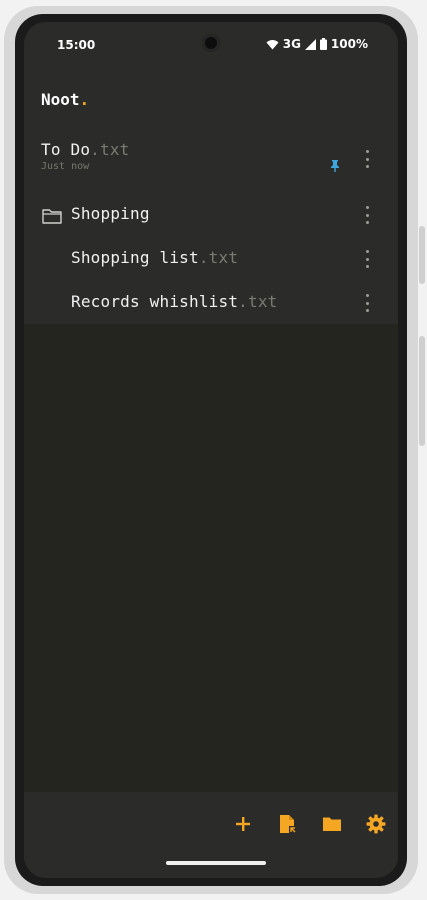  Describe the element at coordinates (76, 45) in the screenshot. I see `status-time: 15:00` at that location.